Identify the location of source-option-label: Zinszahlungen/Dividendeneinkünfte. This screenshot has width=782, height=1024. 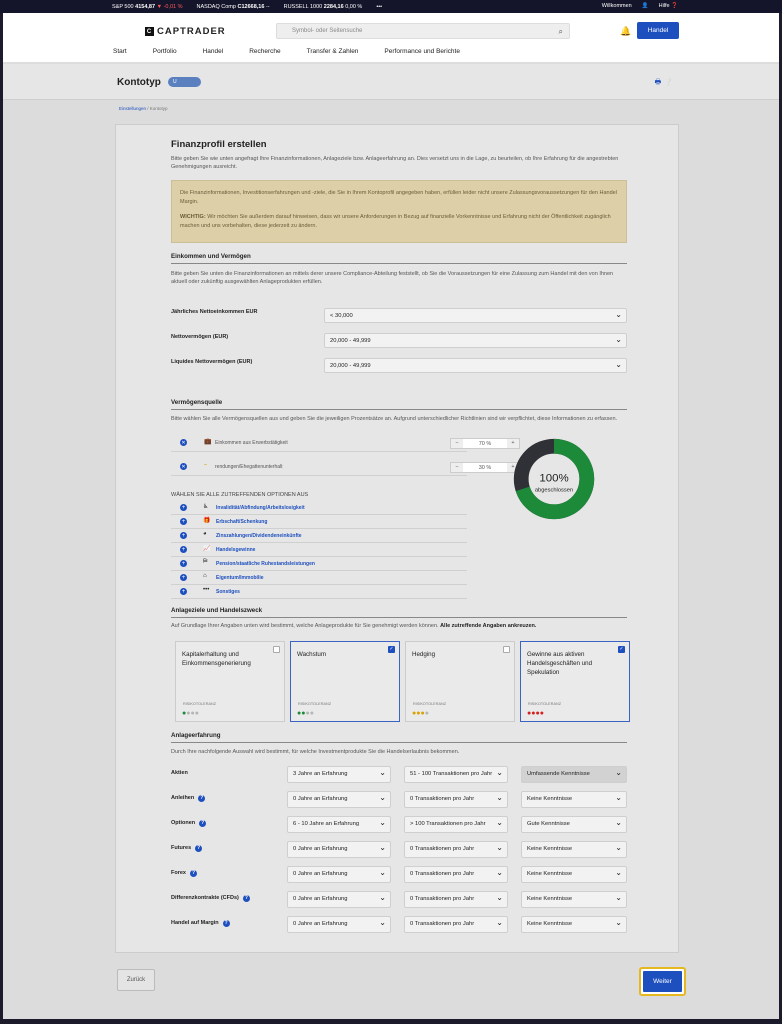
(259, 536).